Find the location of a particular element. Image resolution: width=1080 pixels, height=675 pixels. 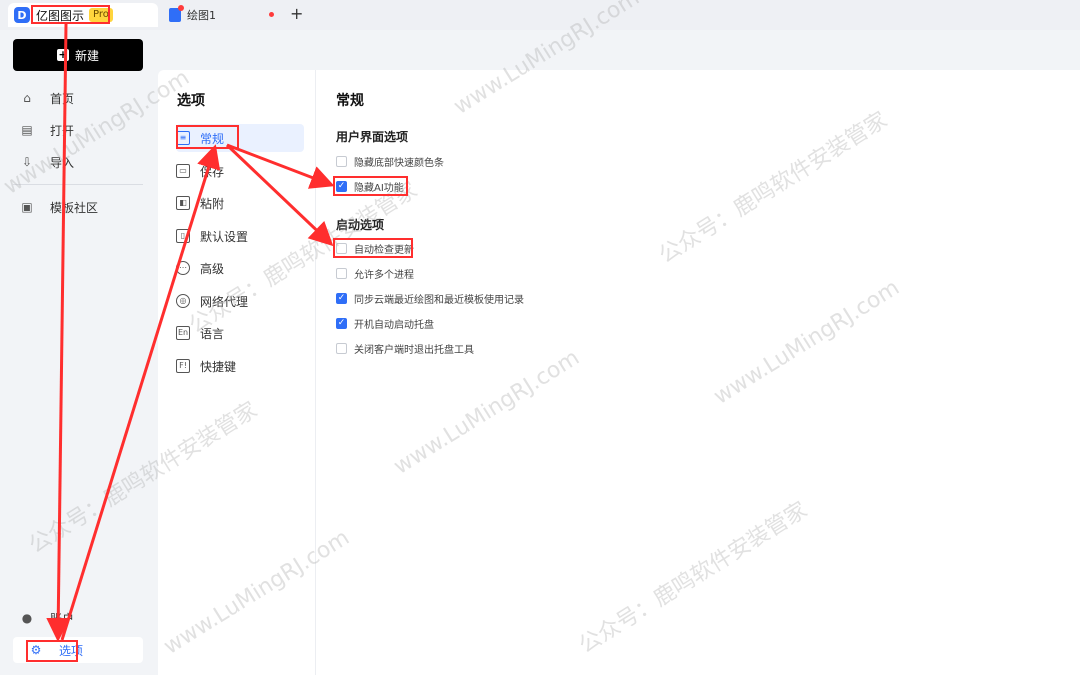

options-item-general: ≡ 常规 is located at coordinates (240, 138).